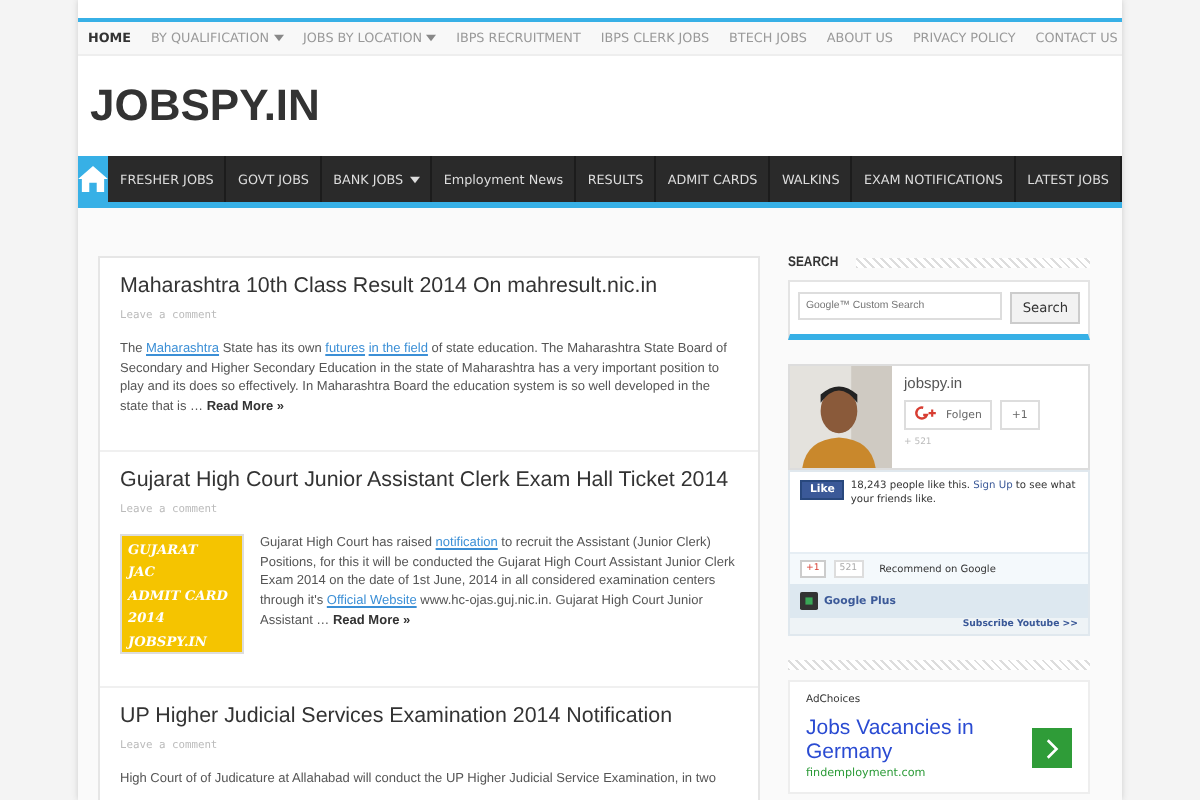 The height and width of the screenshot is (800, 1200). I want to click on post-title: Gujarat High Court Junior Assistant Clerk Exam Hall Ticket 2014, so click(424, 479).